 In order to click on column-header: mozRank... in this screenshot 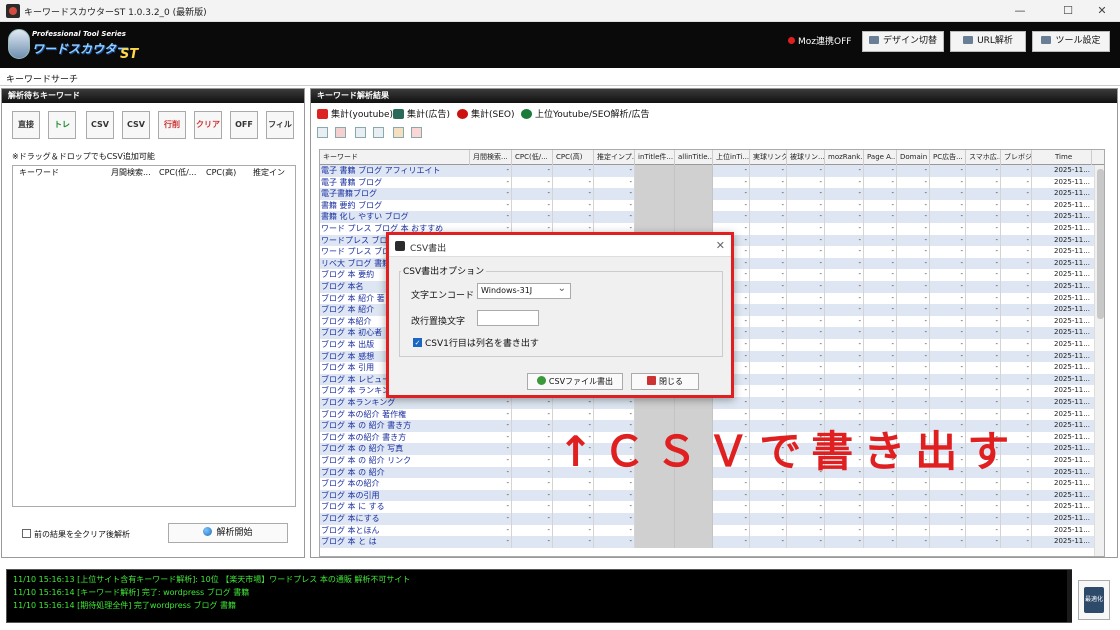, I will do `click(844, 157)`.